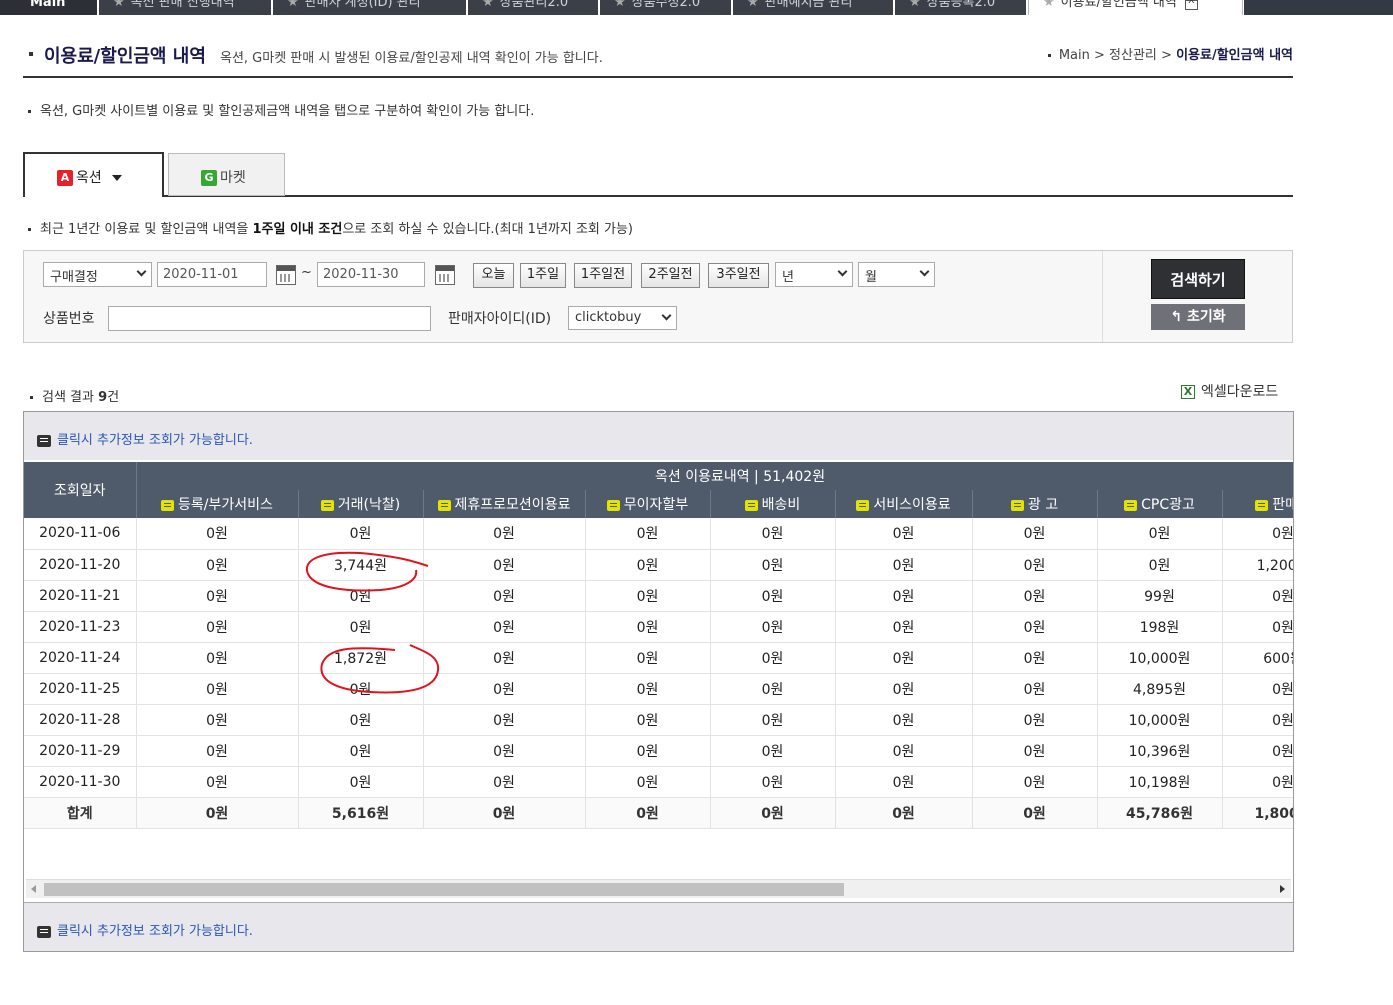 This screenshot has width=1393, height=1005. What do you see at coordinates (603, 275) in the screenshot?
I see `period-1week-ago-button: 1주일전` at bounding box center [603, 275].